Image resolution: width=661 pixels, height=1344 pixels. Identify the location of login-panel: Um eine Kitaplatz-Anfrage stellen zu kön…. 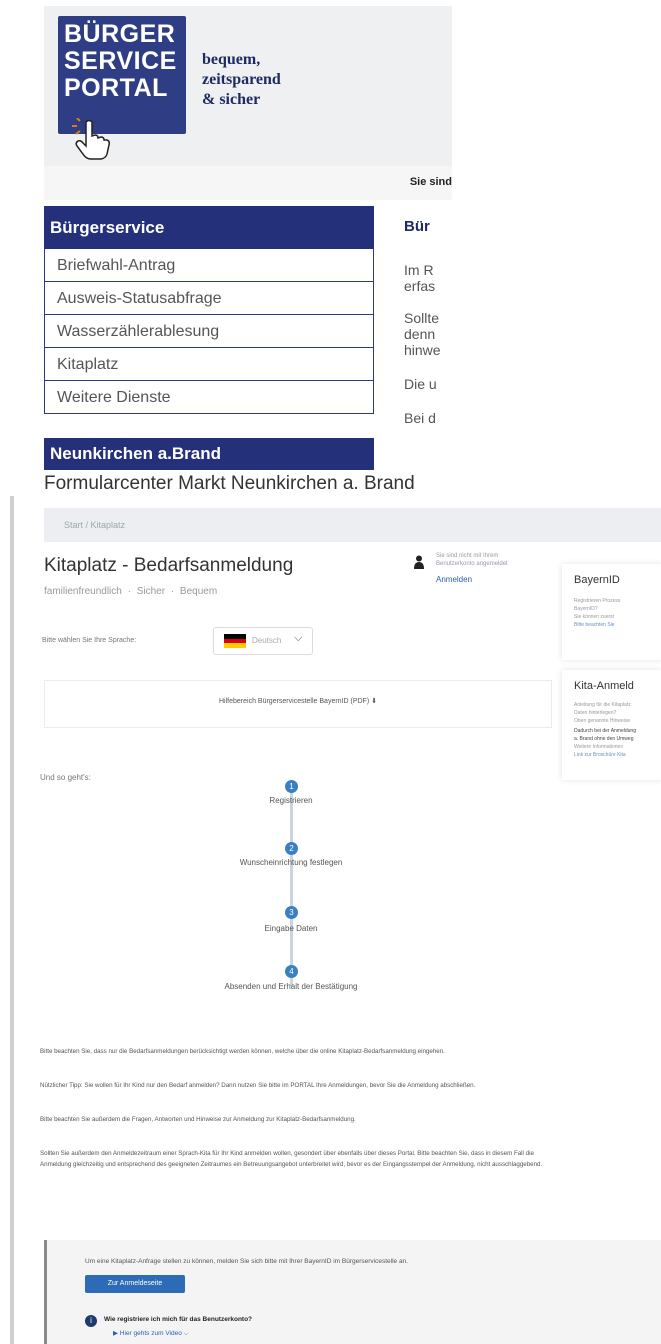
(352, 1292).